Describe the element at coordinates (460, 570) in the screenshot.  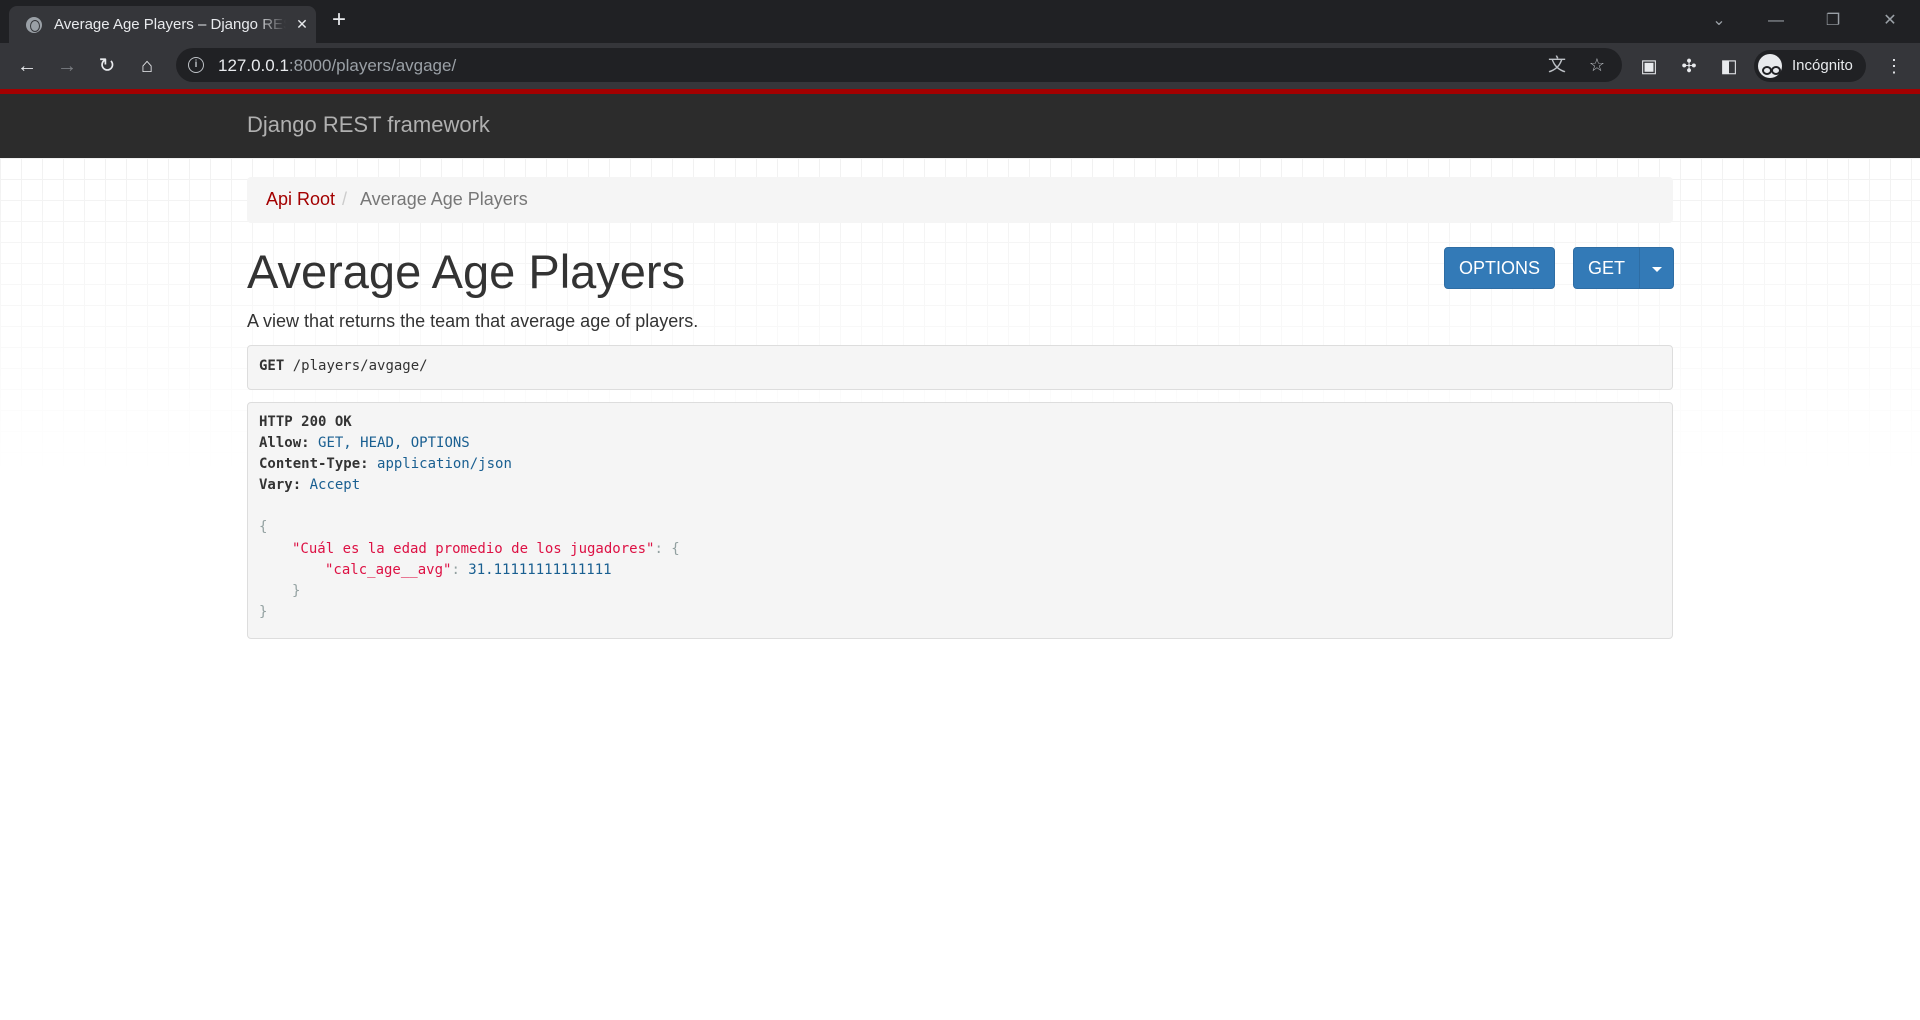
I see `json-punctuation: :` at that location.